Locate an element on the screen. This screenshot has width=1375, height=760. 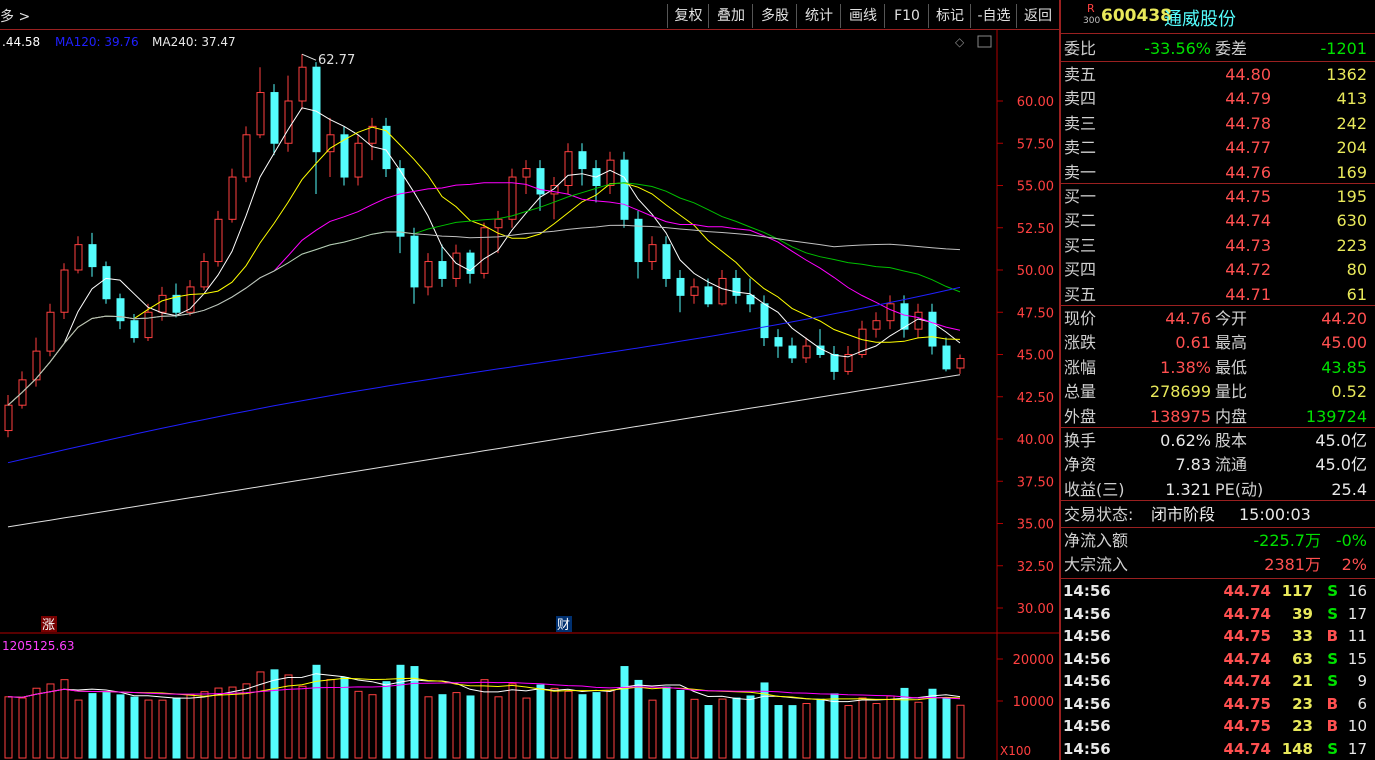
tick-row: 14:56 44.74 148 S 17 is located at coordinates (1216, 749).